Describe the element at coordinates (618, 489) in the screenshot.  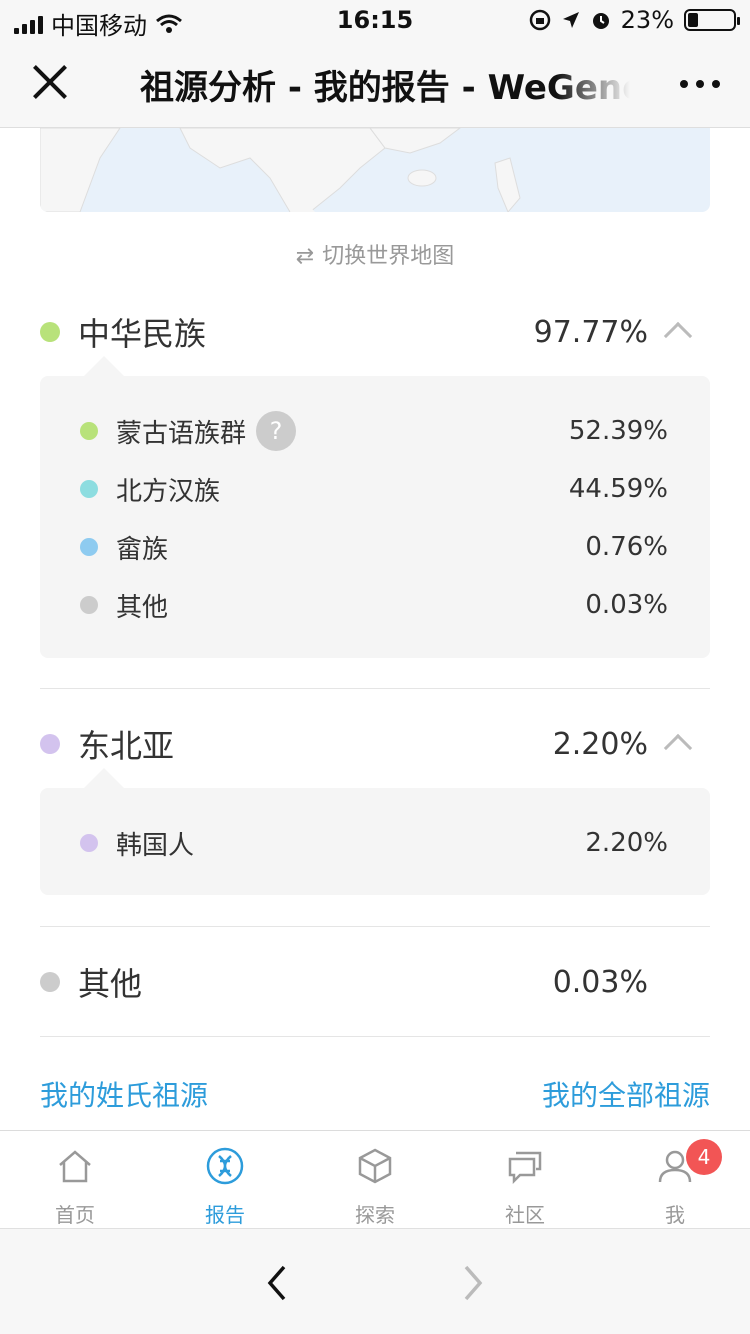
I see `item-percent: 44.59%` at that location.